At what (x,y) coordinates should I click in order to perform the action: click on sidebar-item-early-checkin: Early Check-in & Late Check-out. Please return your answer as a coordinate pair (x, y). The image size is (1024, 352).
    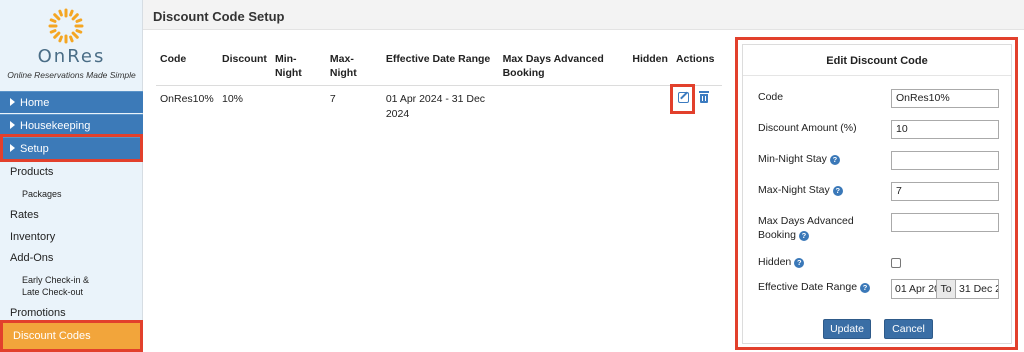
    Looking at the image, I should click on (55, 286).